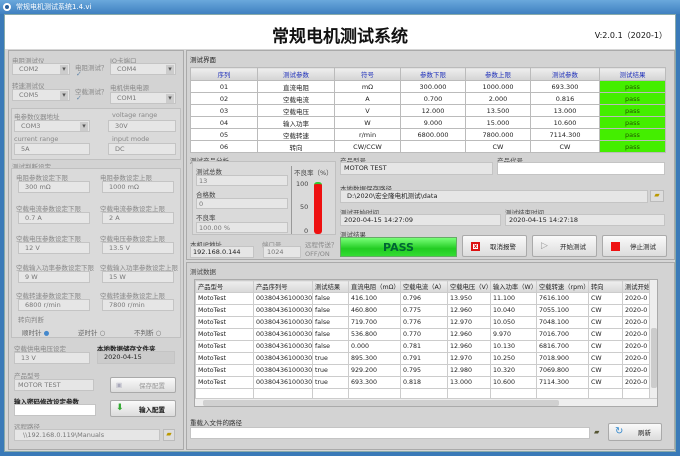 This screenshot has height=456, width=680. What do you see at coordinates (282, 252) in the screenshot?
I see `port-field: 1024` at bounding box center [282, 252].